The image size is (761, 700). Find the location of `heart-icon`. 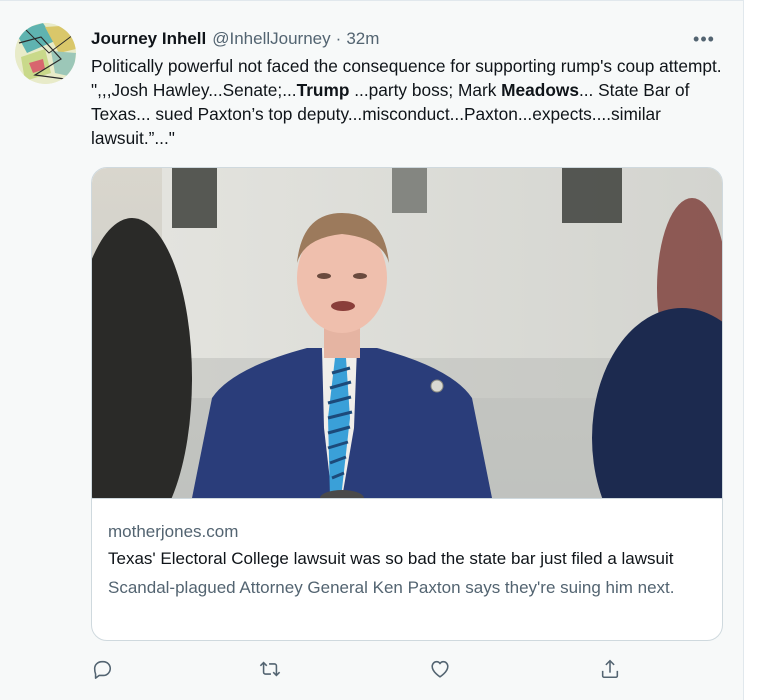

heart-icon is located at coordinates (440, 669).